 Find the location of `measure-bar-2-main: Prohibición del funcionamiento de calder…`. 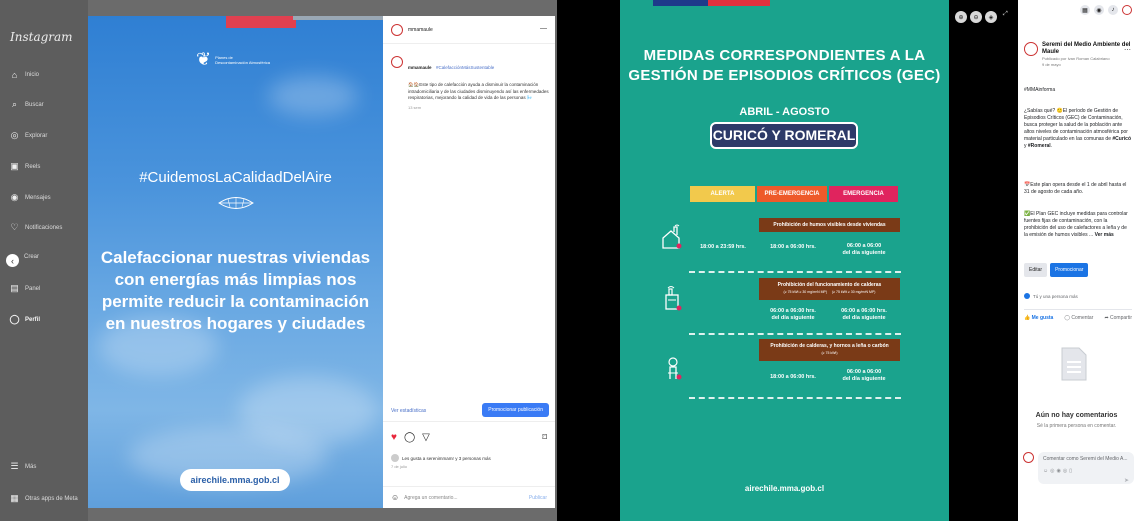

measure-bar-2-main: Prohibición del funcionamiento de calder… is located at coordinates (829, 289).